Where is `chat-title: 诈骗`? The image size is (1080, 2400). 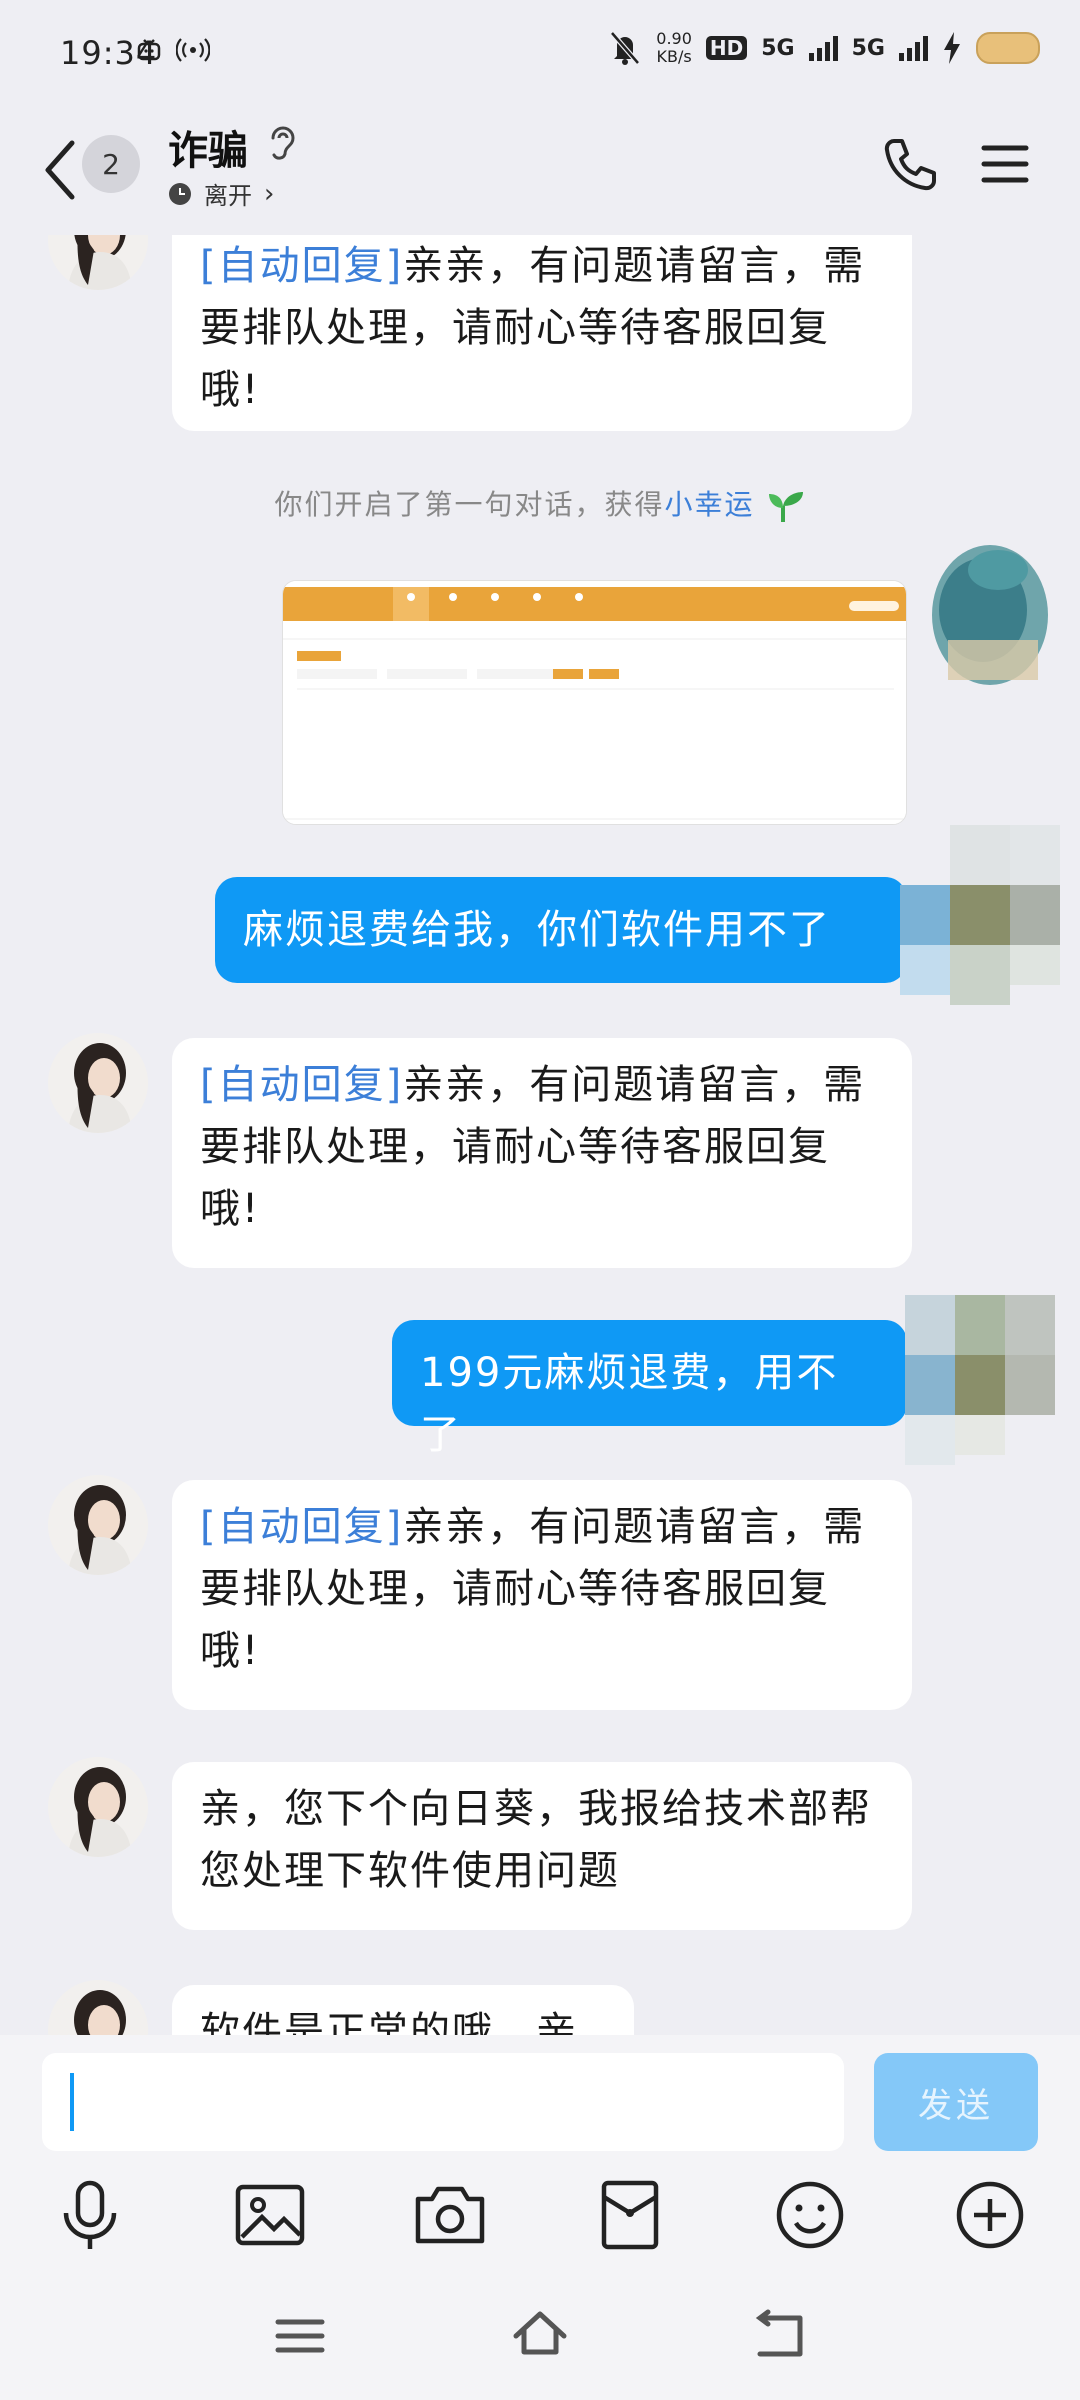 chat-title: 诈骗 is located at coordinates (208, 147).